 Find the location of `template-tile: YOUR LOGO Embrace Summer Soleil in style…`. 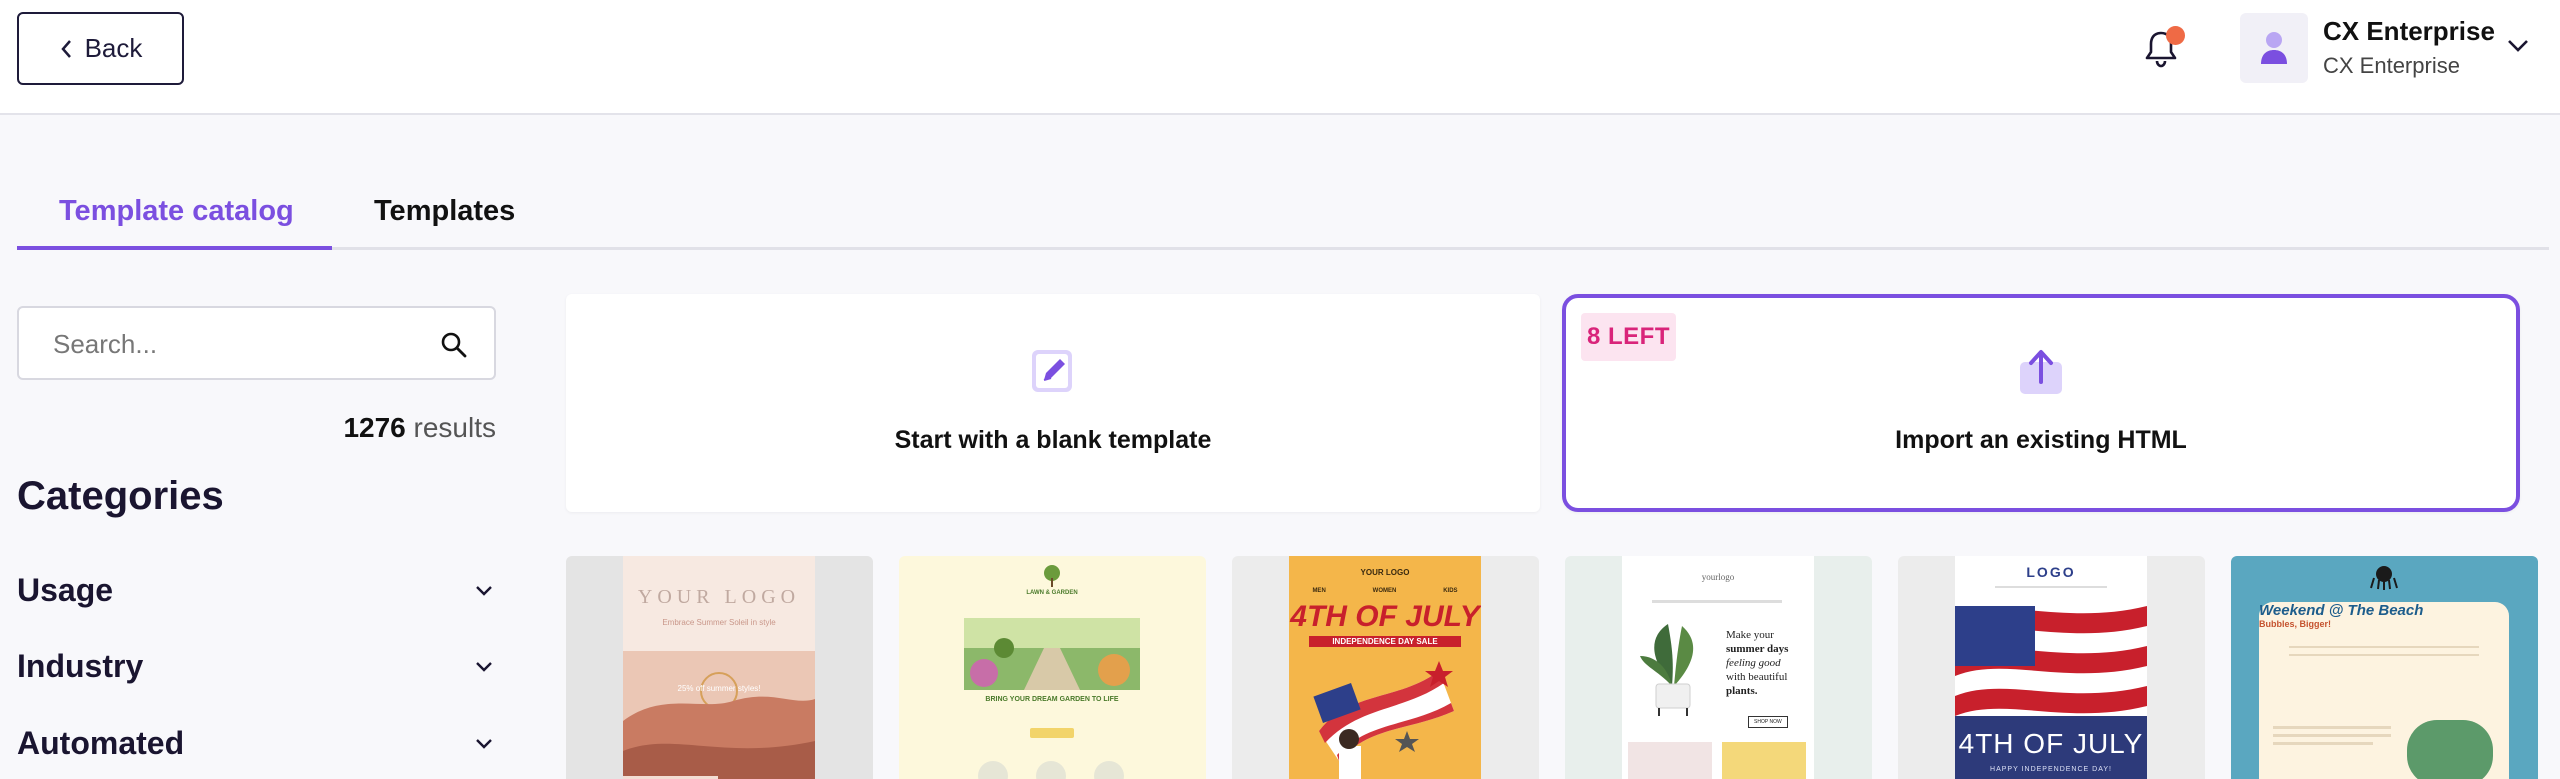

template-tile: YOUR LOGO Embrace Summer Soleil in style… is located at coordinates (719, 667).